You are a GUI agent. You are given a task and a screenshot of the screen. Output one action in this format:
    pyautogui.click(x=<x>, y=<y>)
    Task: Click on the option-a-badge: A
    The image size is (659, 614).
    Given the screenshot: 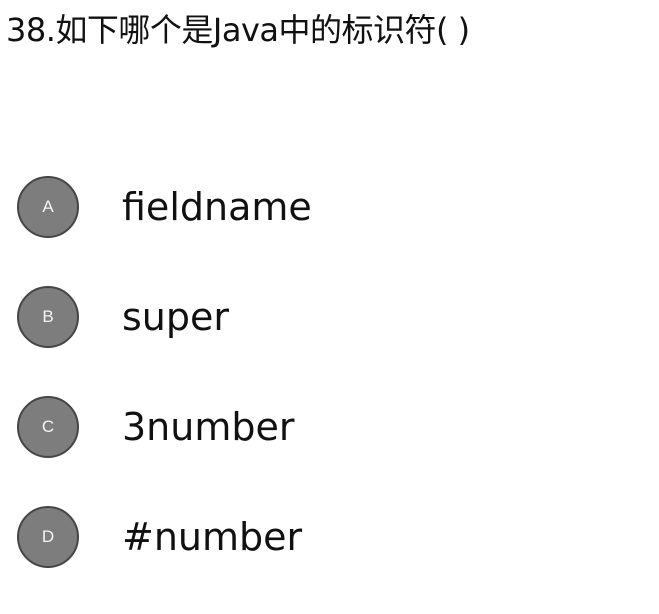 What is the action you would take?
    pyautogui.click(x=48, y=207)
    